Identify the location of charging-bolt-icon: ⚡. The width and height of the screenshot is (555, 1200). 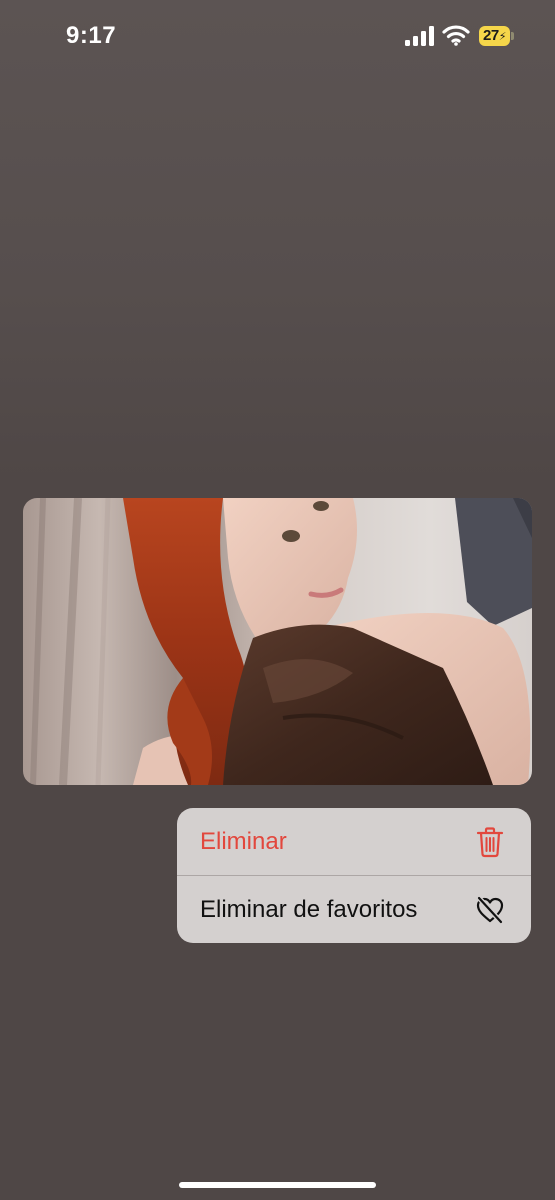
(502, 37).